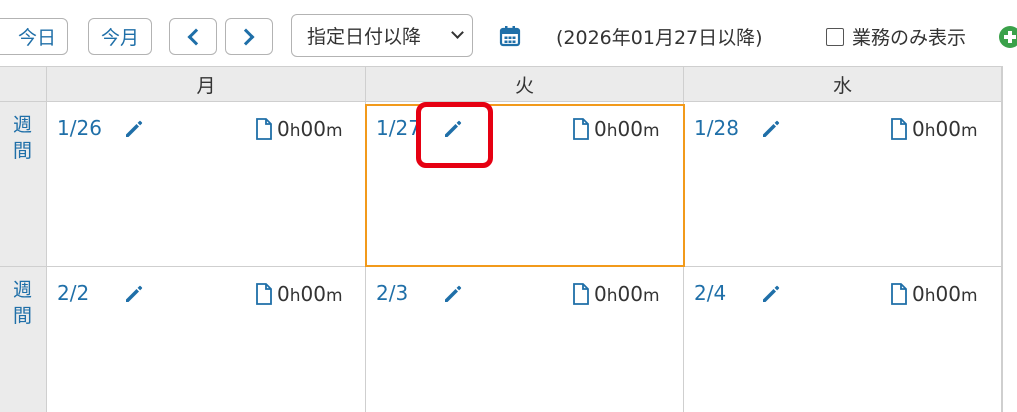 The image size is (1017, 412). Describe the element at coordinates (454, 135) in the screenshot. I see `highlight-box` at that location.